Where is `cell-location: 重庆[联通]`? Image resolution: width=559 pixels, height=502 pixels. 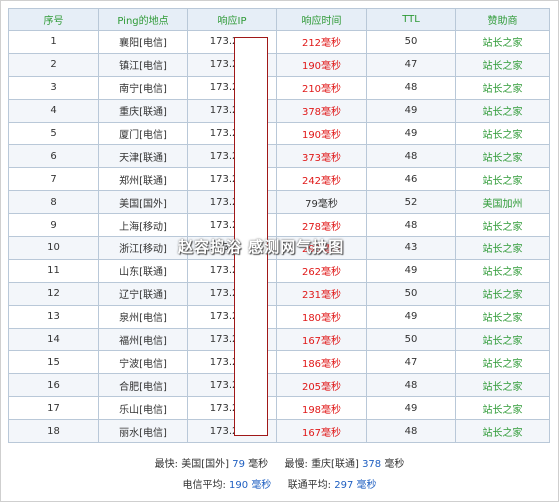 cell-location: 重庆[联通] is located at coordinates (143, 110).